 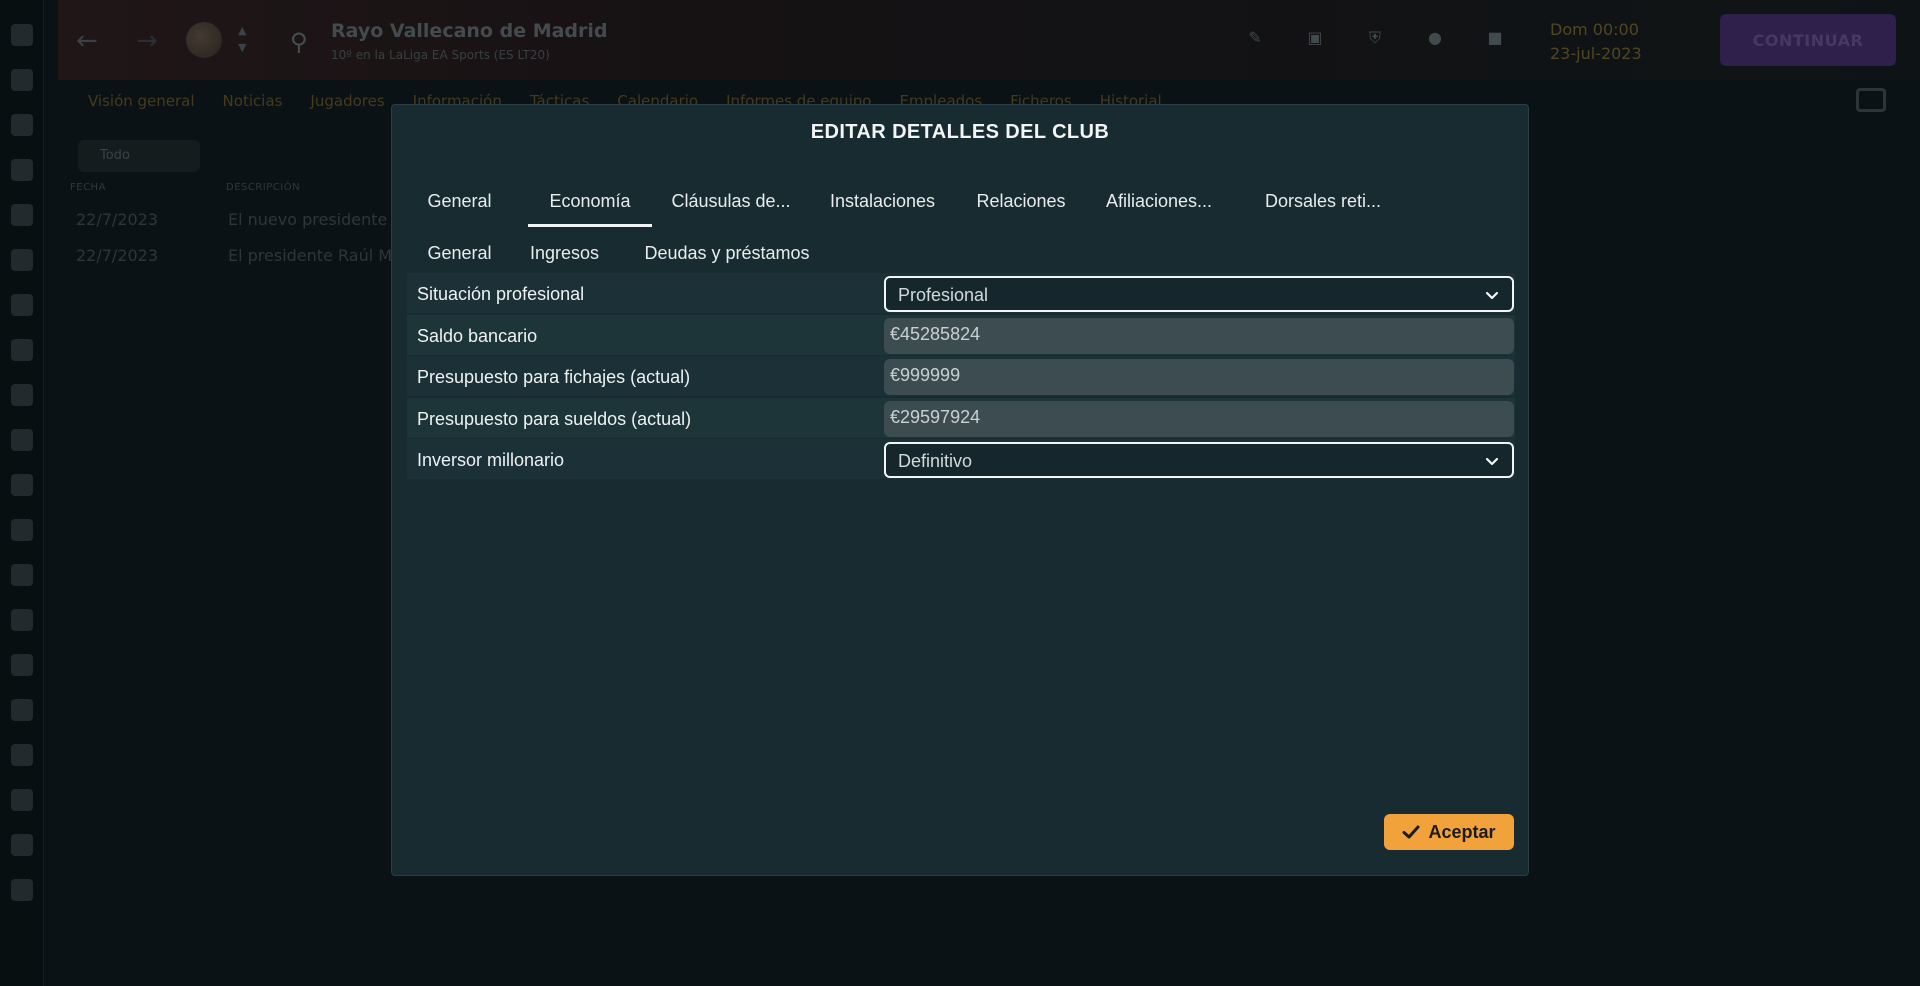 I want to click on bank-balance-label: Saldo bancario, so click(x=477, y=335).